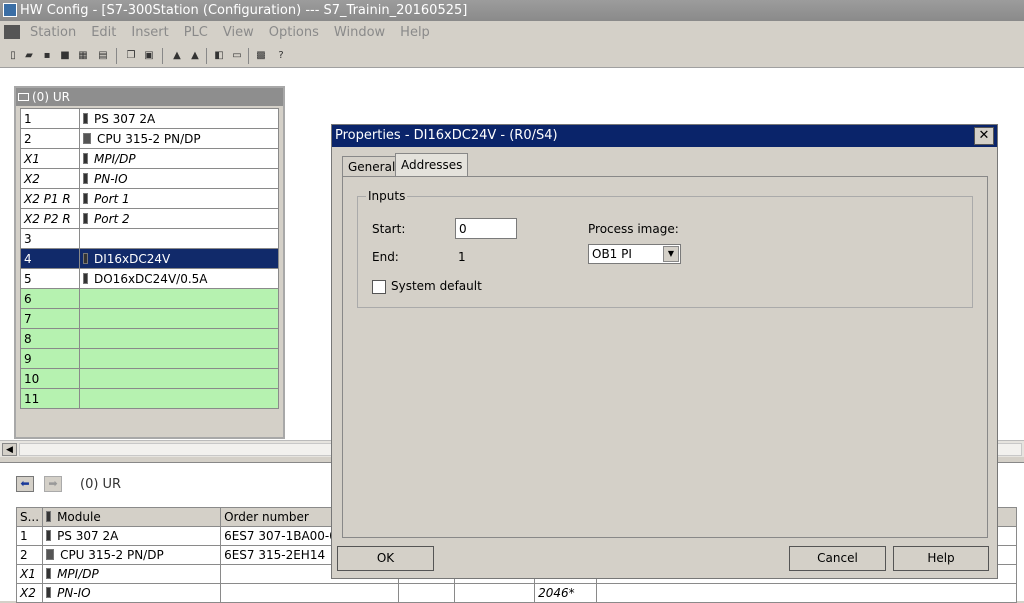  I want to click on rack-slot-number: 3, so click(50, 238).